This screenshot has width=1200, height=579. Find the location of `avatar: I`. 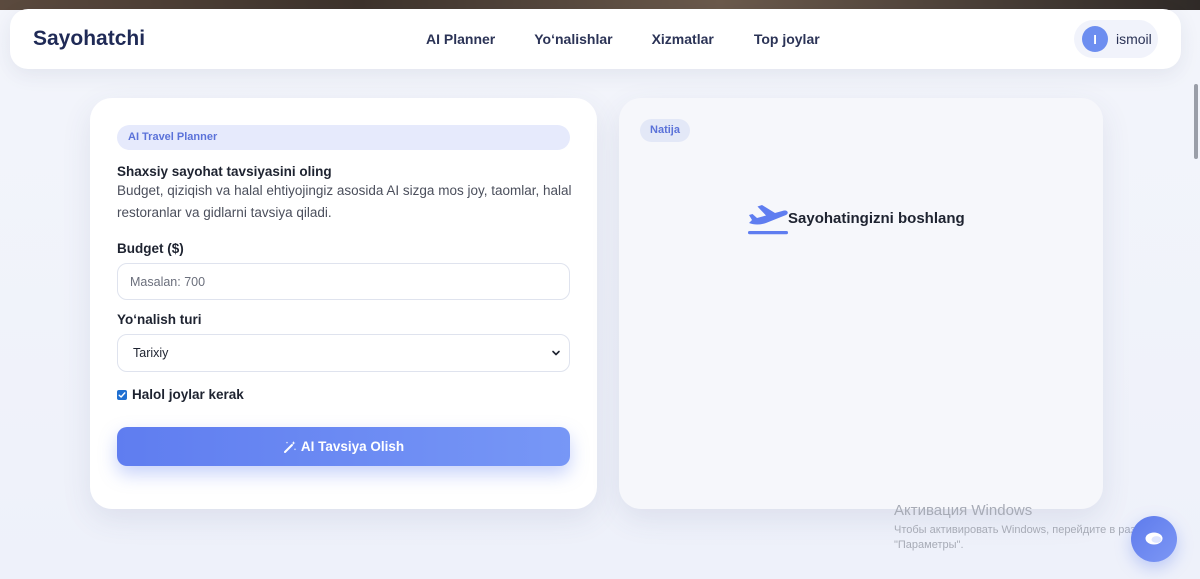

avatar: I is located at coordinates (1095, 39).